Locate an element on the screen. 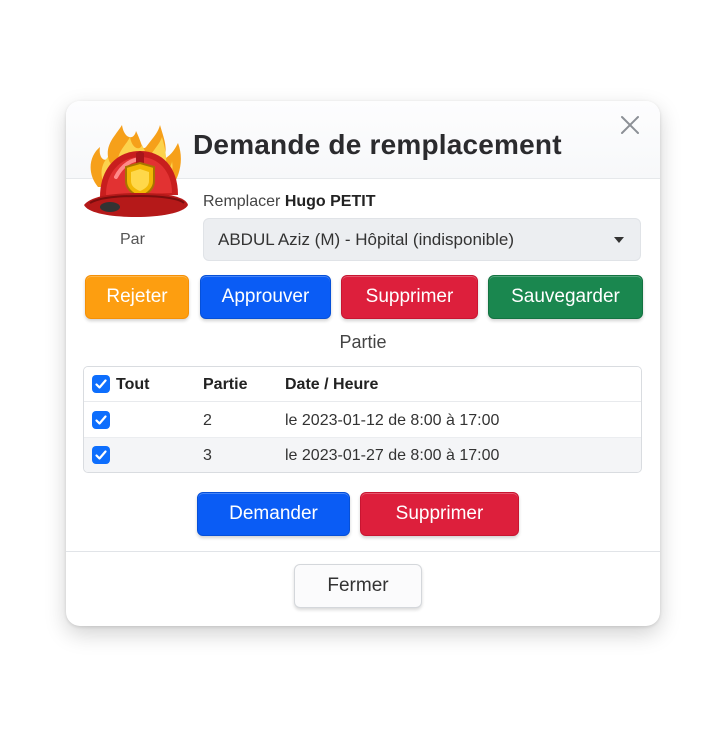  column-header-date: Date / Heure is located at coordinates (332, 384).